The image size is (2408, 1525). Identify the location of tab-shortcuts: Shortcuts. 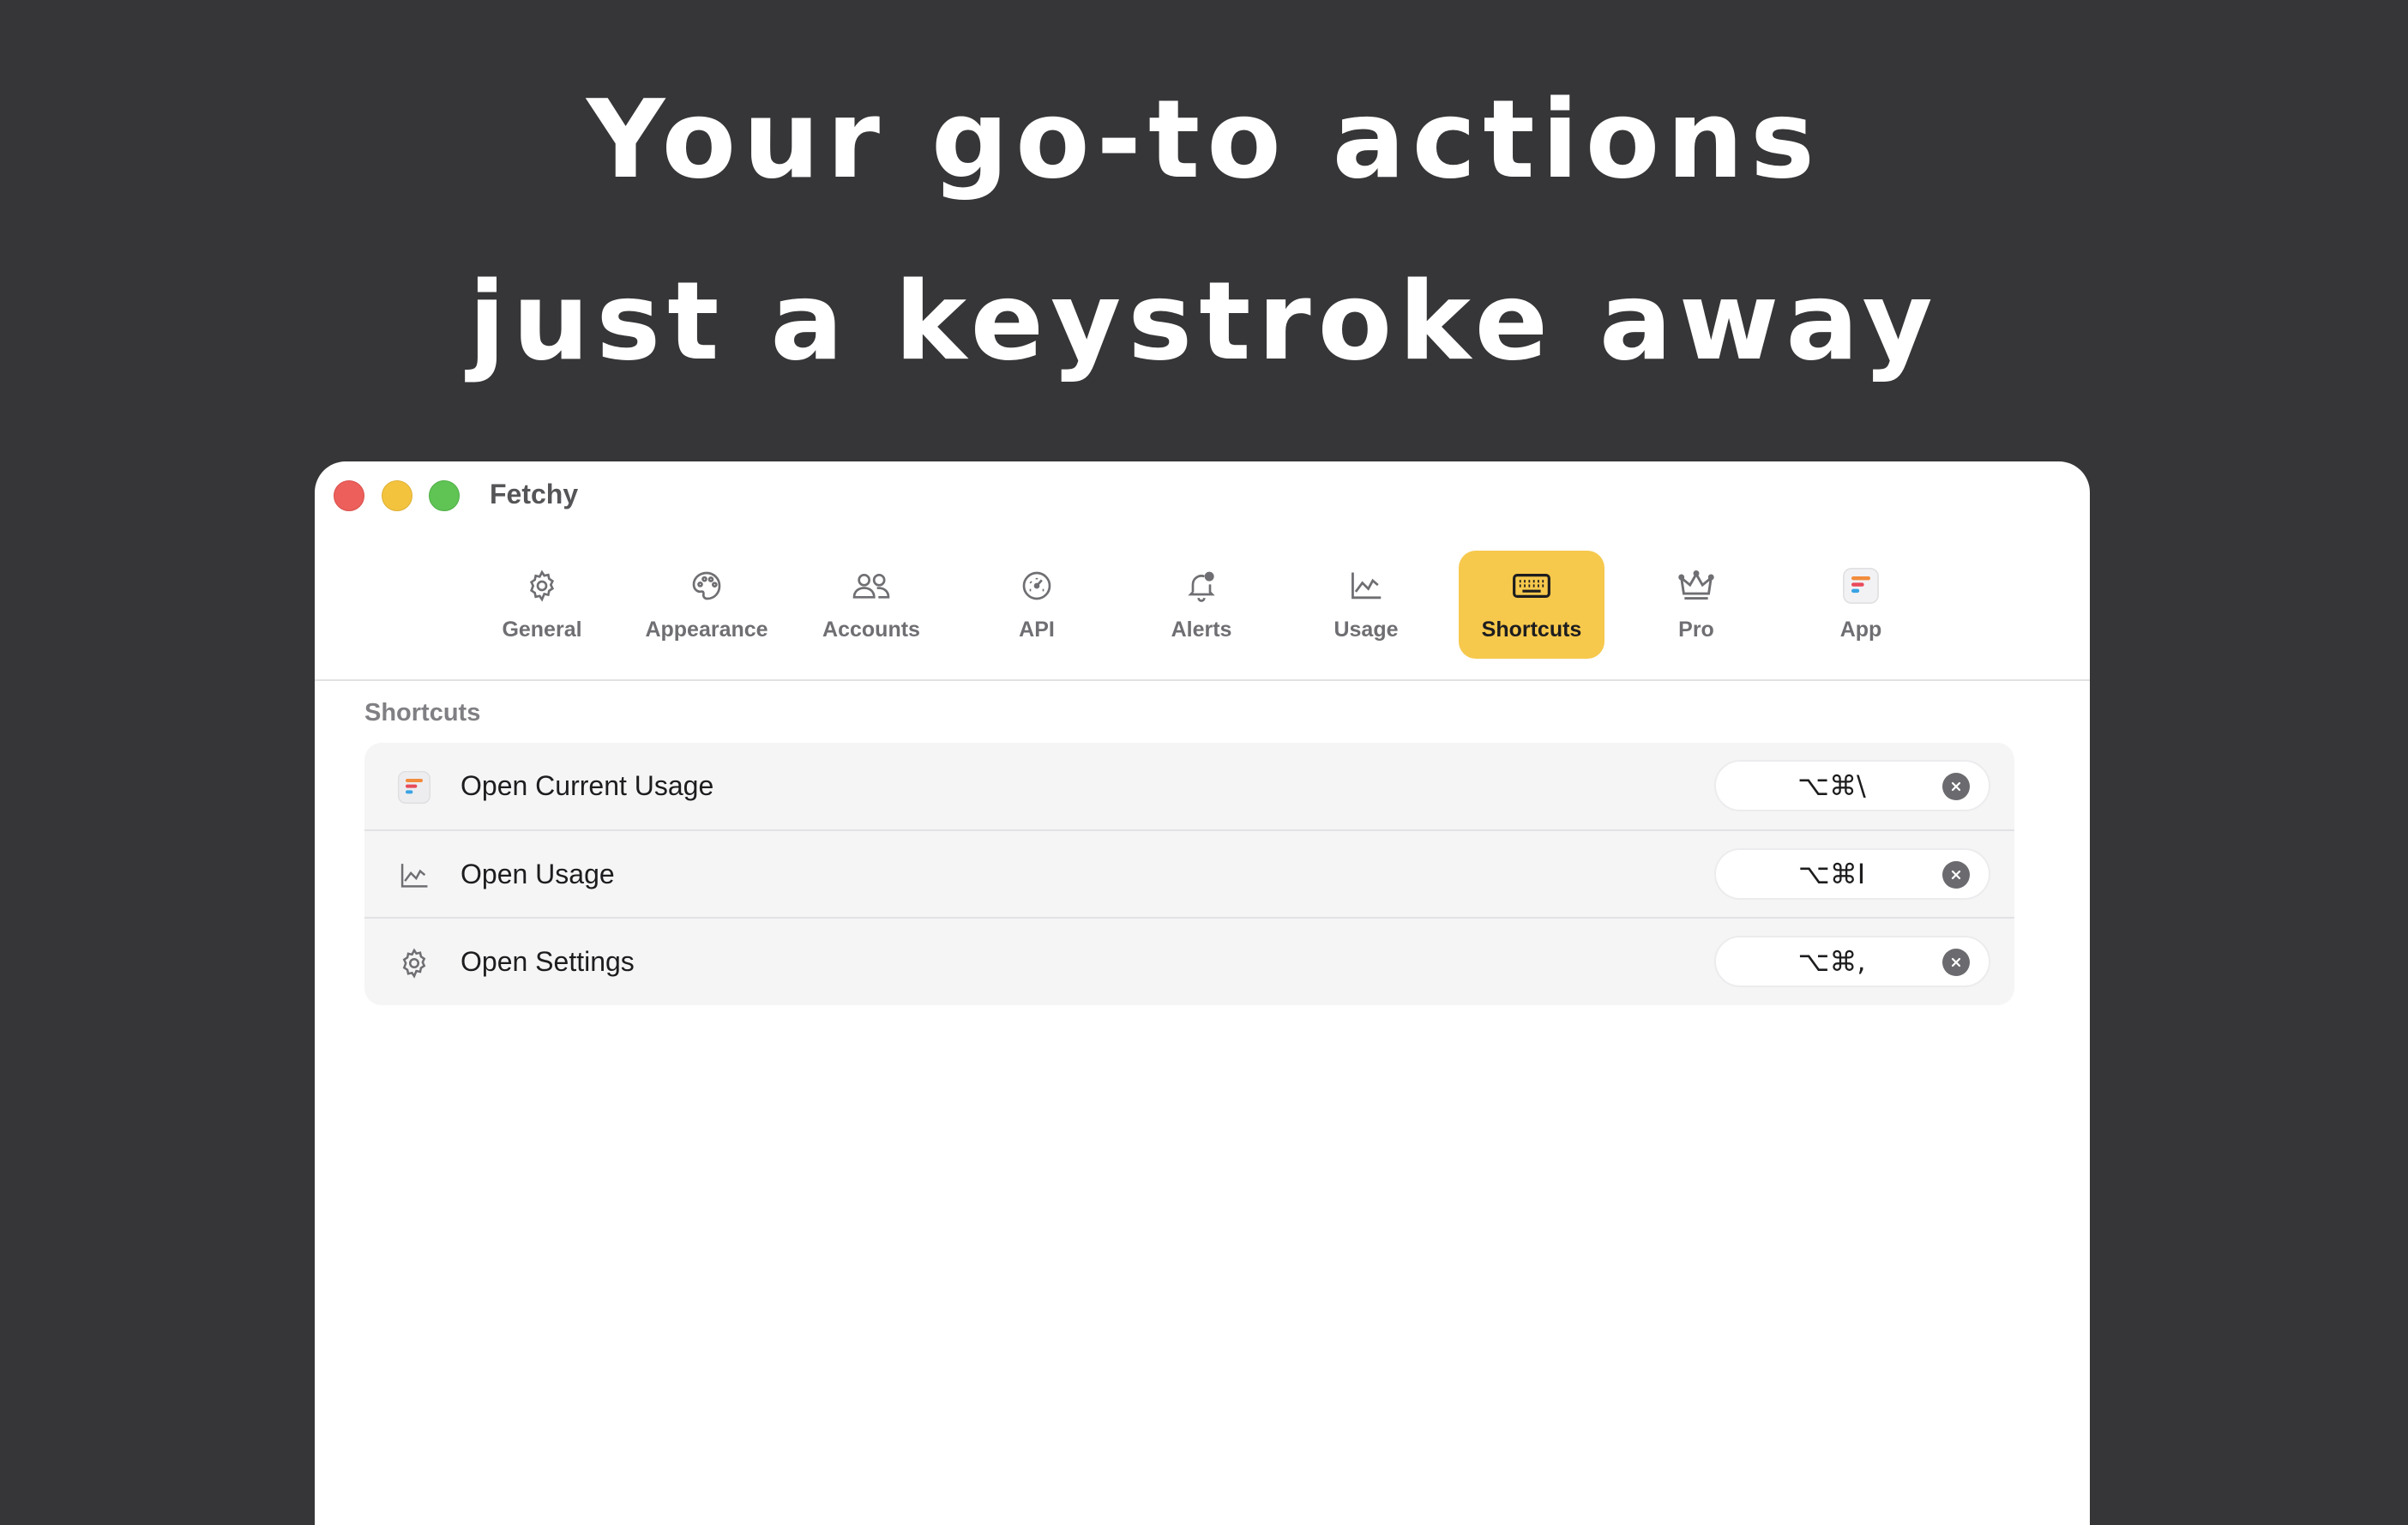
(1531, 605).